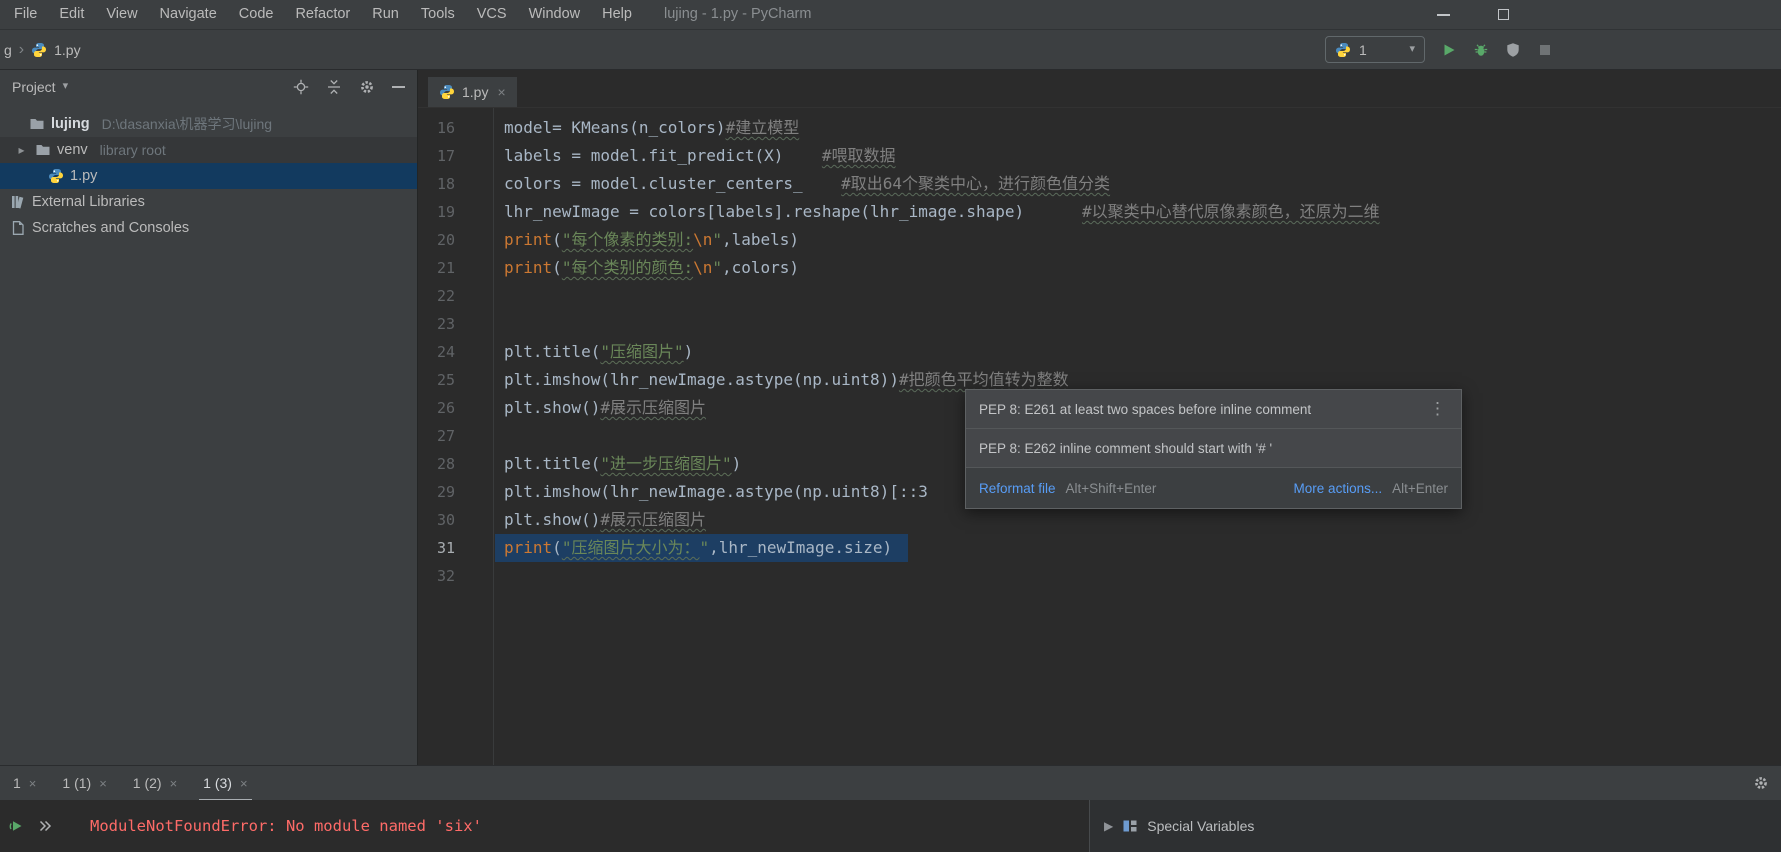 Image resolution: width=1781 pixels, height=852 pixels. I want to click on run-config-select: 1 ▾, so click(1375, 49).